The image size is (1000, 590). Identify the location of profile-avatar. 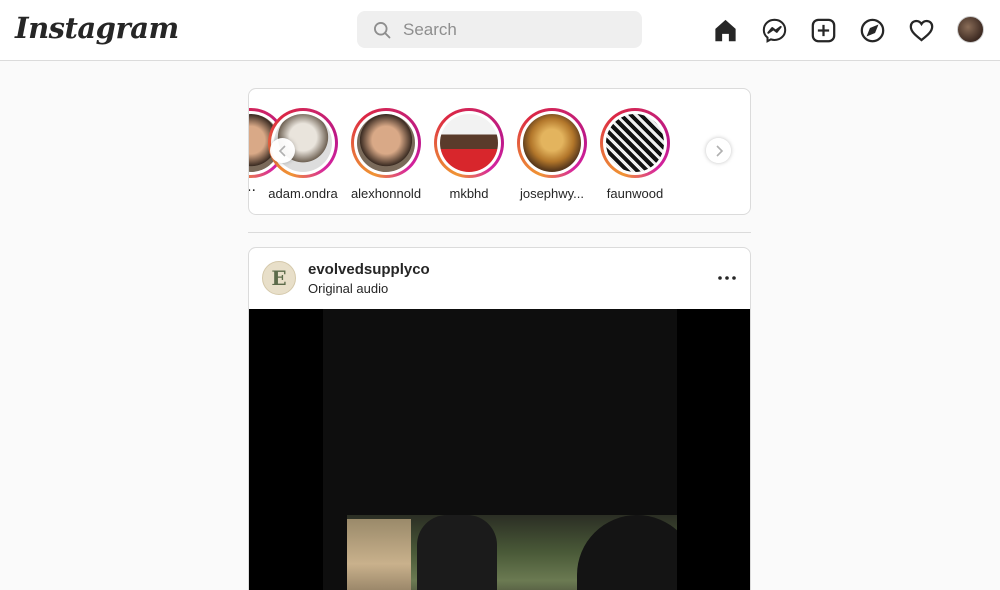
(970, 29).